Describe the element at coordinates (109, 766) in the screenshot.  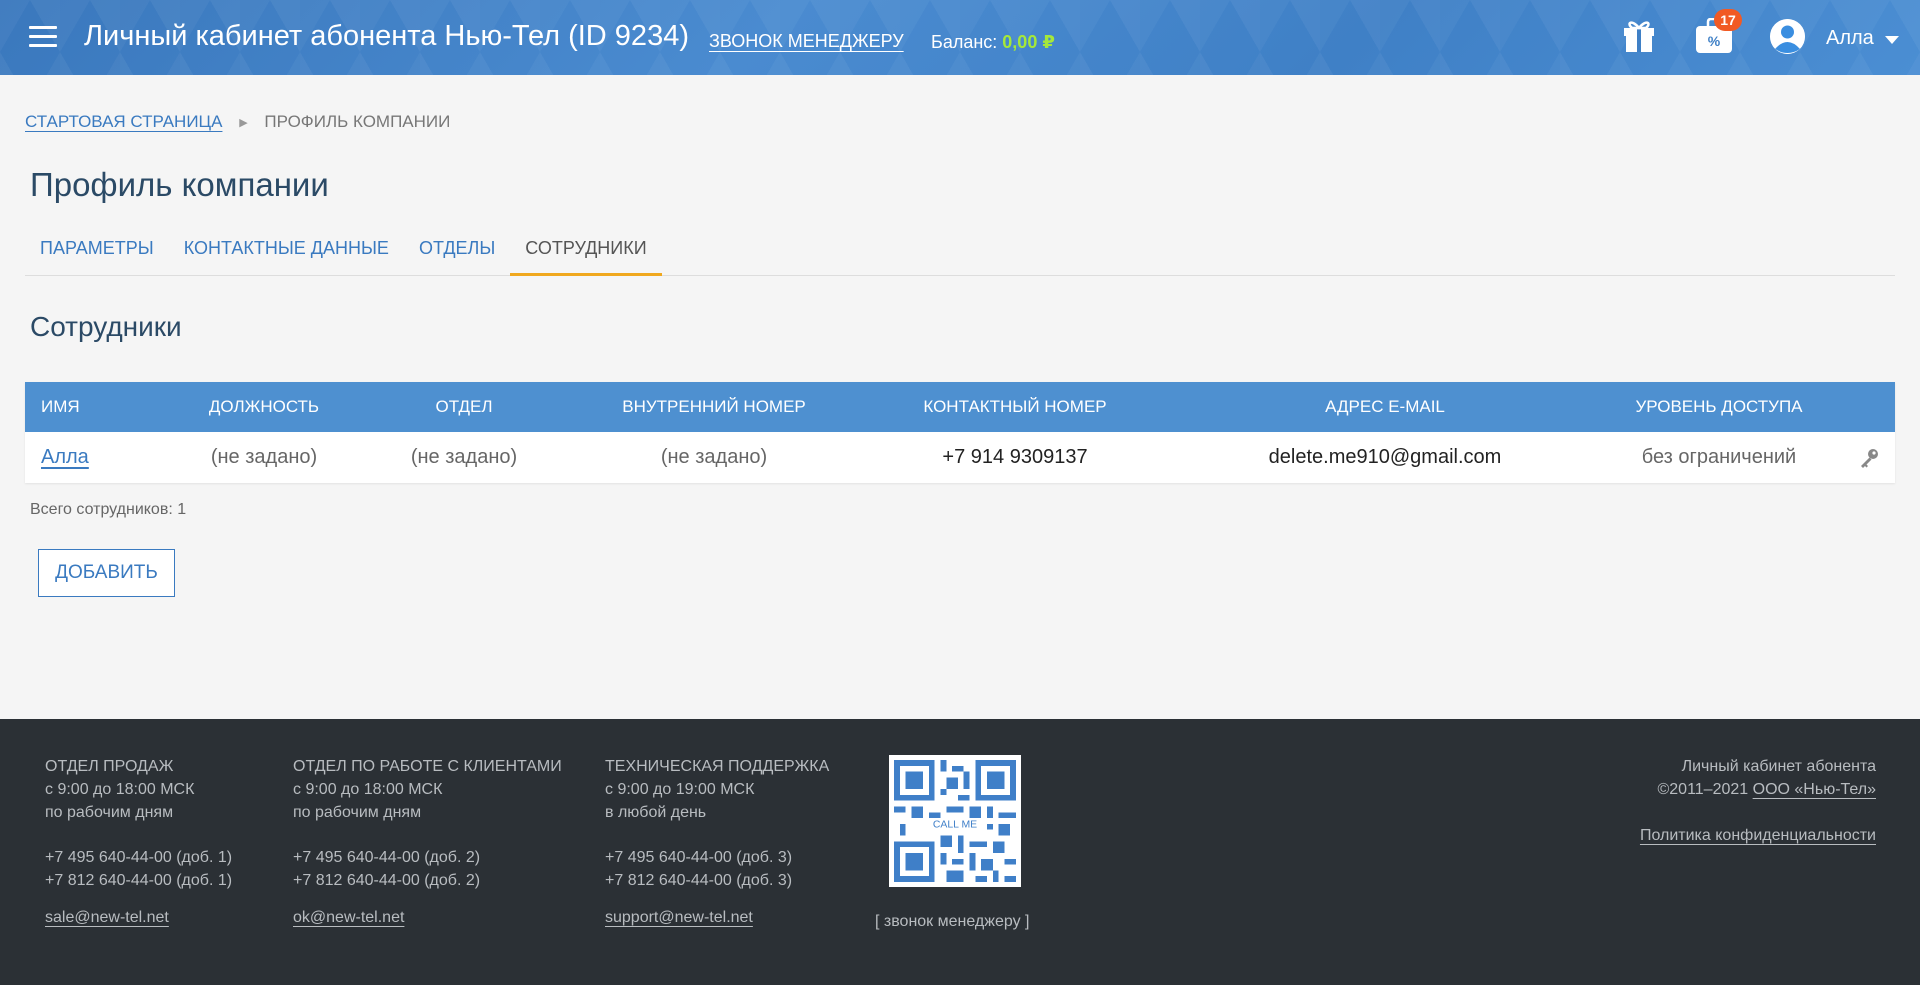
I see `footer-sales-title: ОТДЕЛ ПРОДАЖ` at that location.